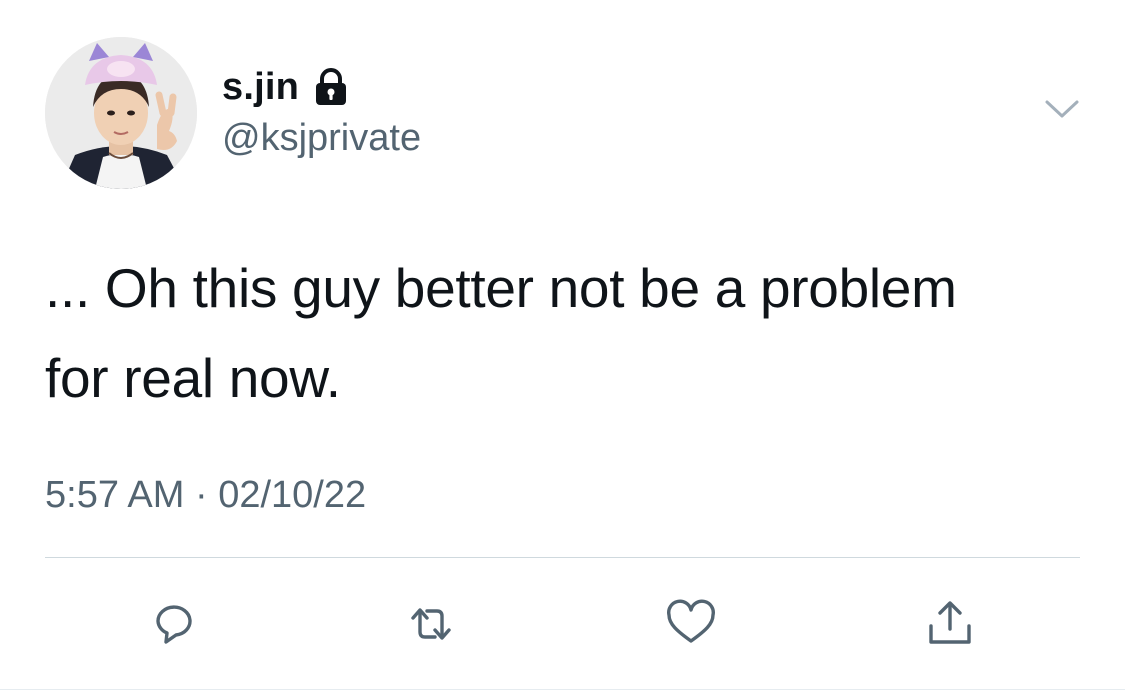 The image size is (1125, 691). I want to click on reply-button, so click(174, 624).